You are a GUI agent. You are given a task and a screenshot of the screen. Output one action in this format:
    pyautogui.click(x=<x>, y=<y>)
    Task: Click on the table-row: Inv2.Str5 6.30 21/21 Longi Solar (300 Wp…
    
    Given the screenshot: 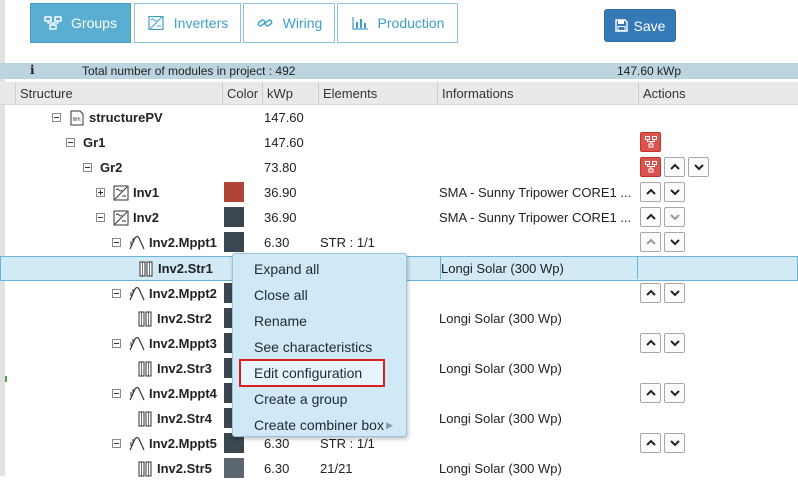 What is the action you would take?
    pyautogui.click(x=399, y=468)
    